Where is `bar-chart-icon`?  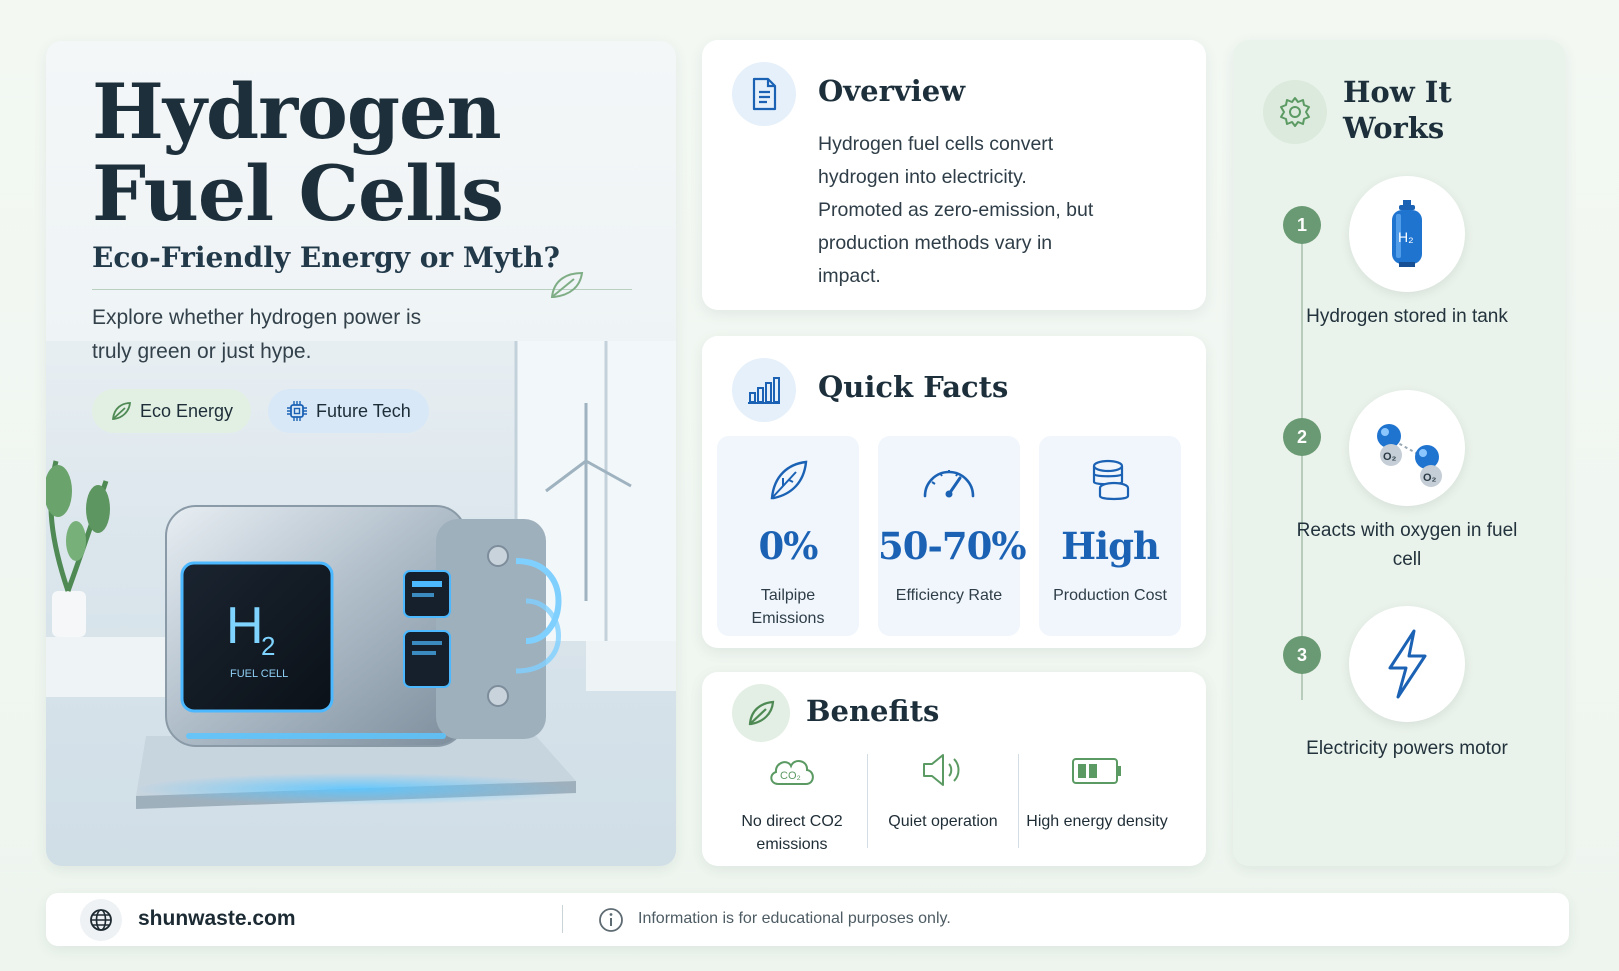 bar-chart-icon is located at coordinates (764, 390).